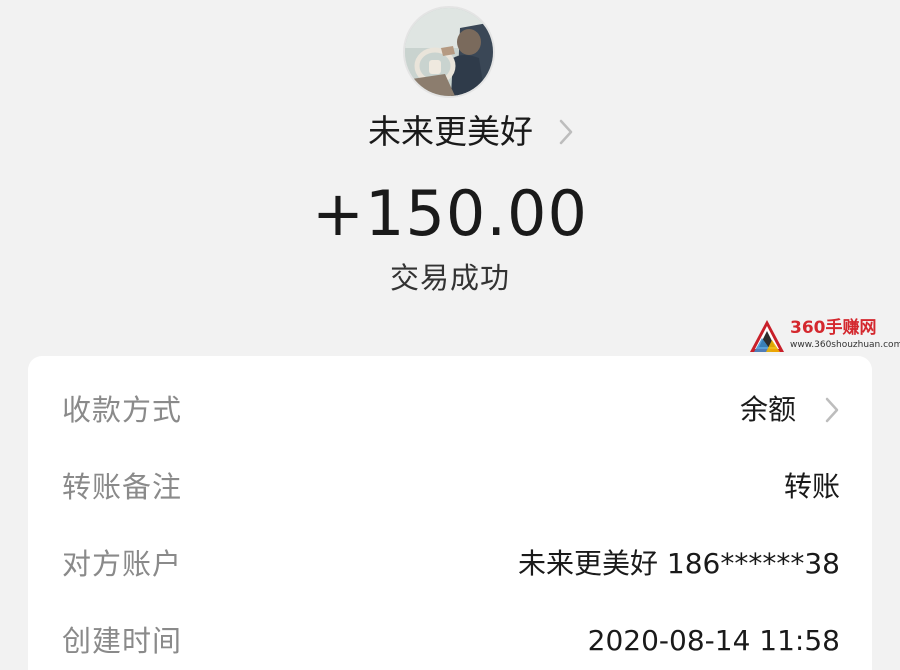  I want to click on avatar, so click(449, 52).